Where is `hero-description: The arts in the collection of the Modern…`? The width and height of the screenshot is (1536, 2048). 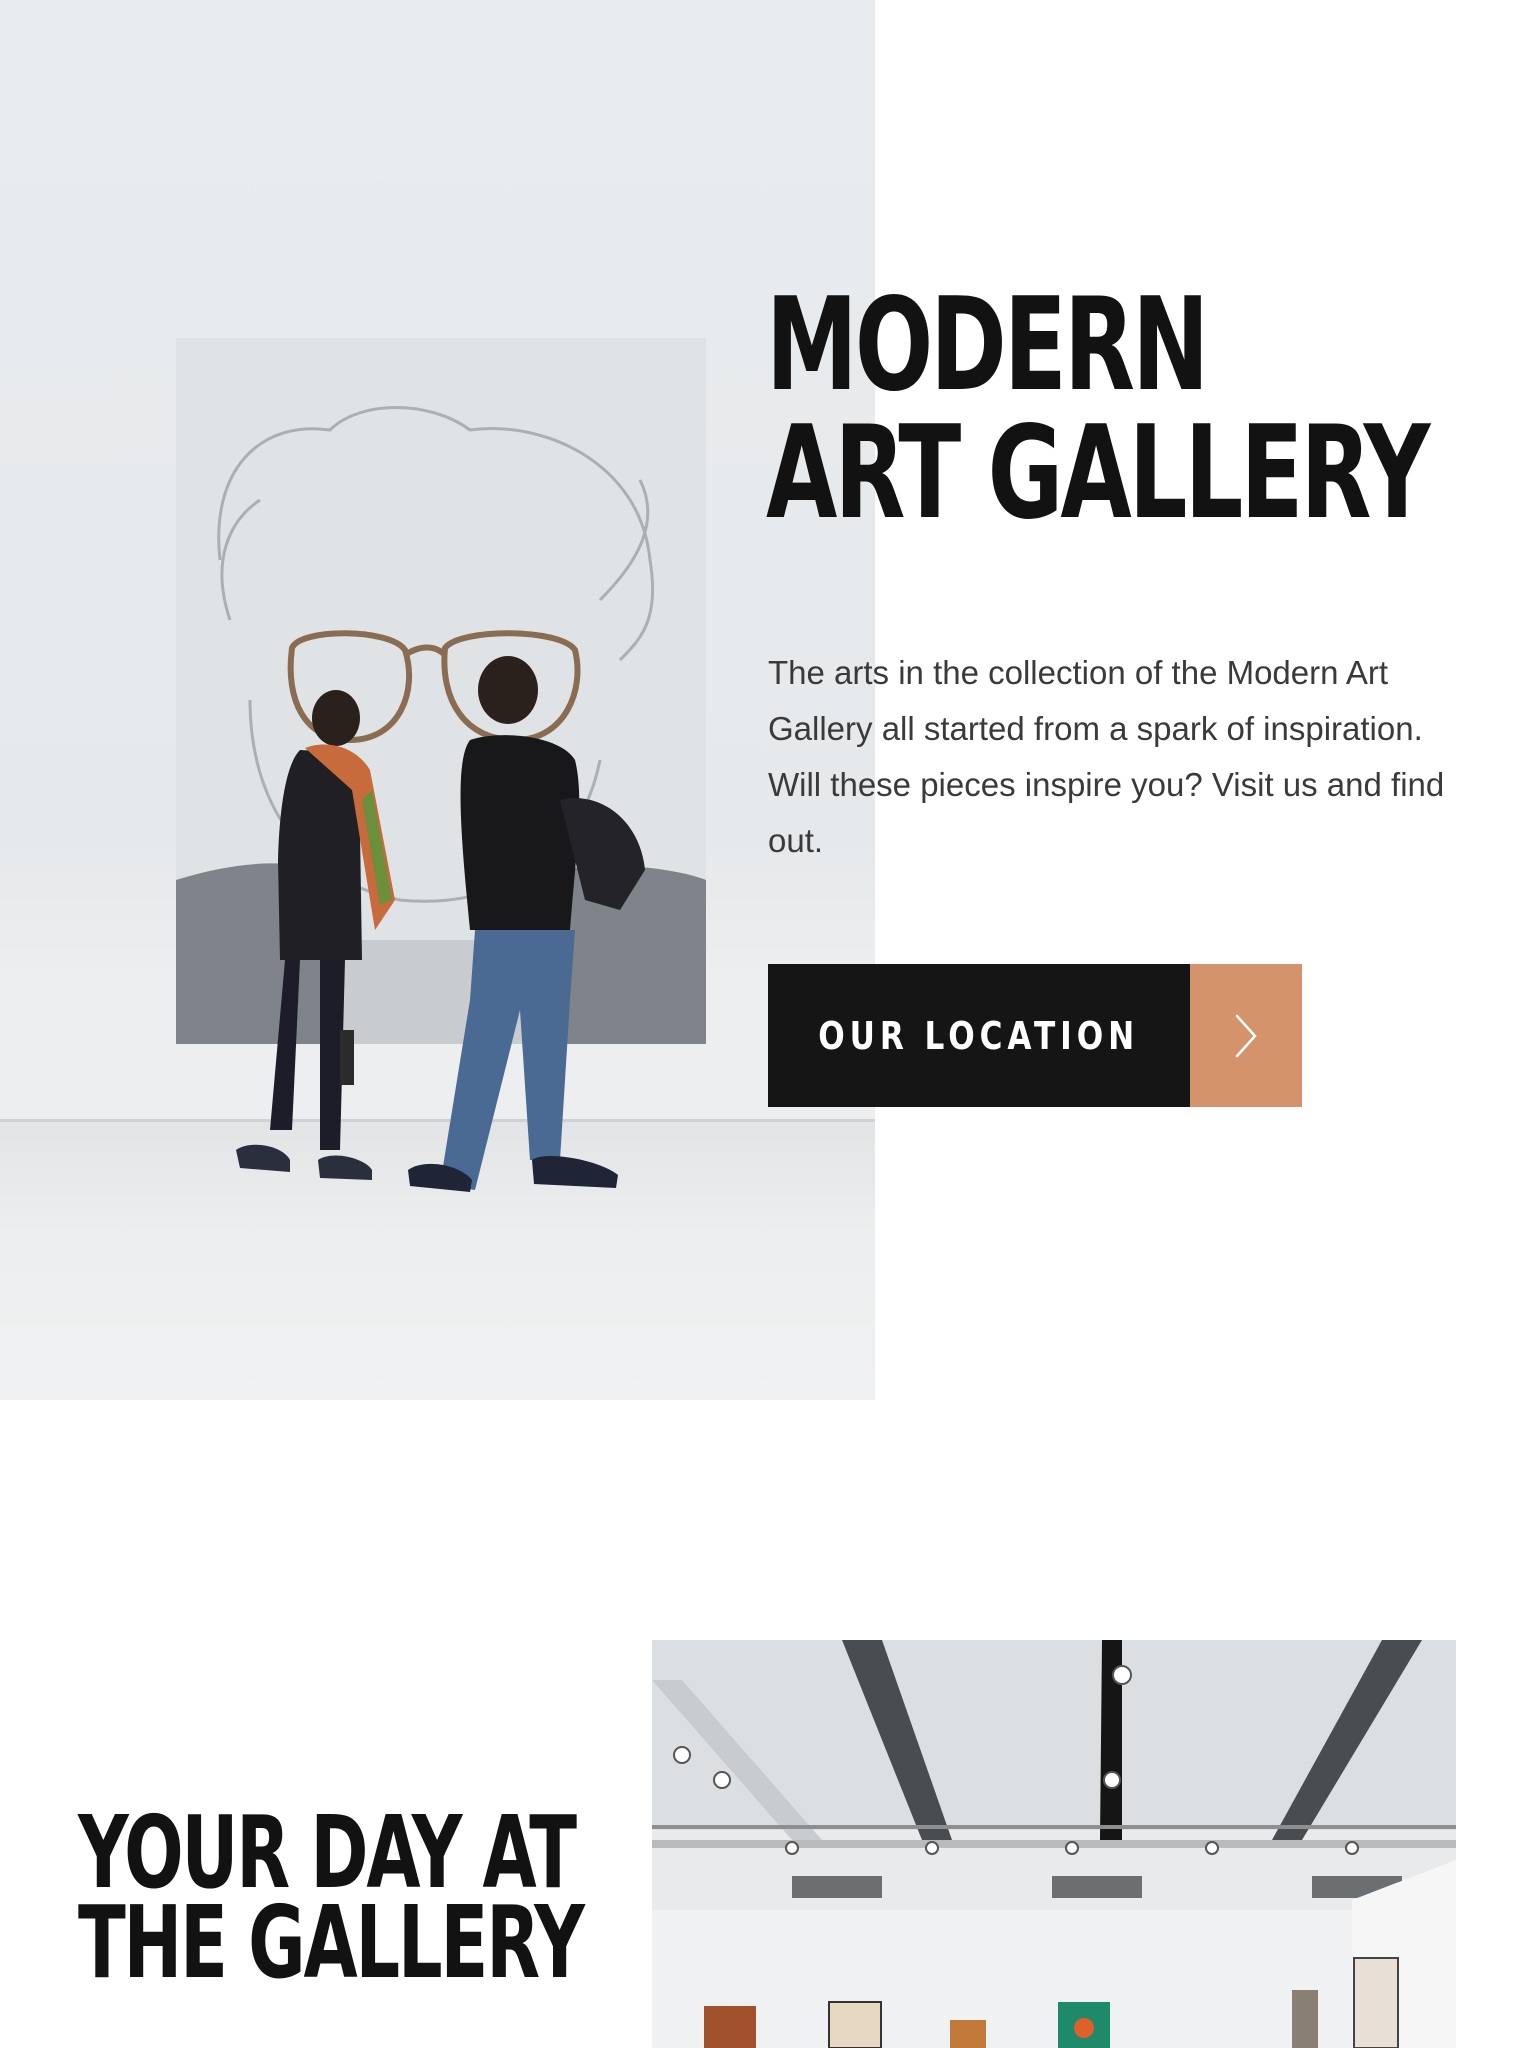 hero-description: The arts in the collection of the Modern… is located at coordinates (1106, 756).